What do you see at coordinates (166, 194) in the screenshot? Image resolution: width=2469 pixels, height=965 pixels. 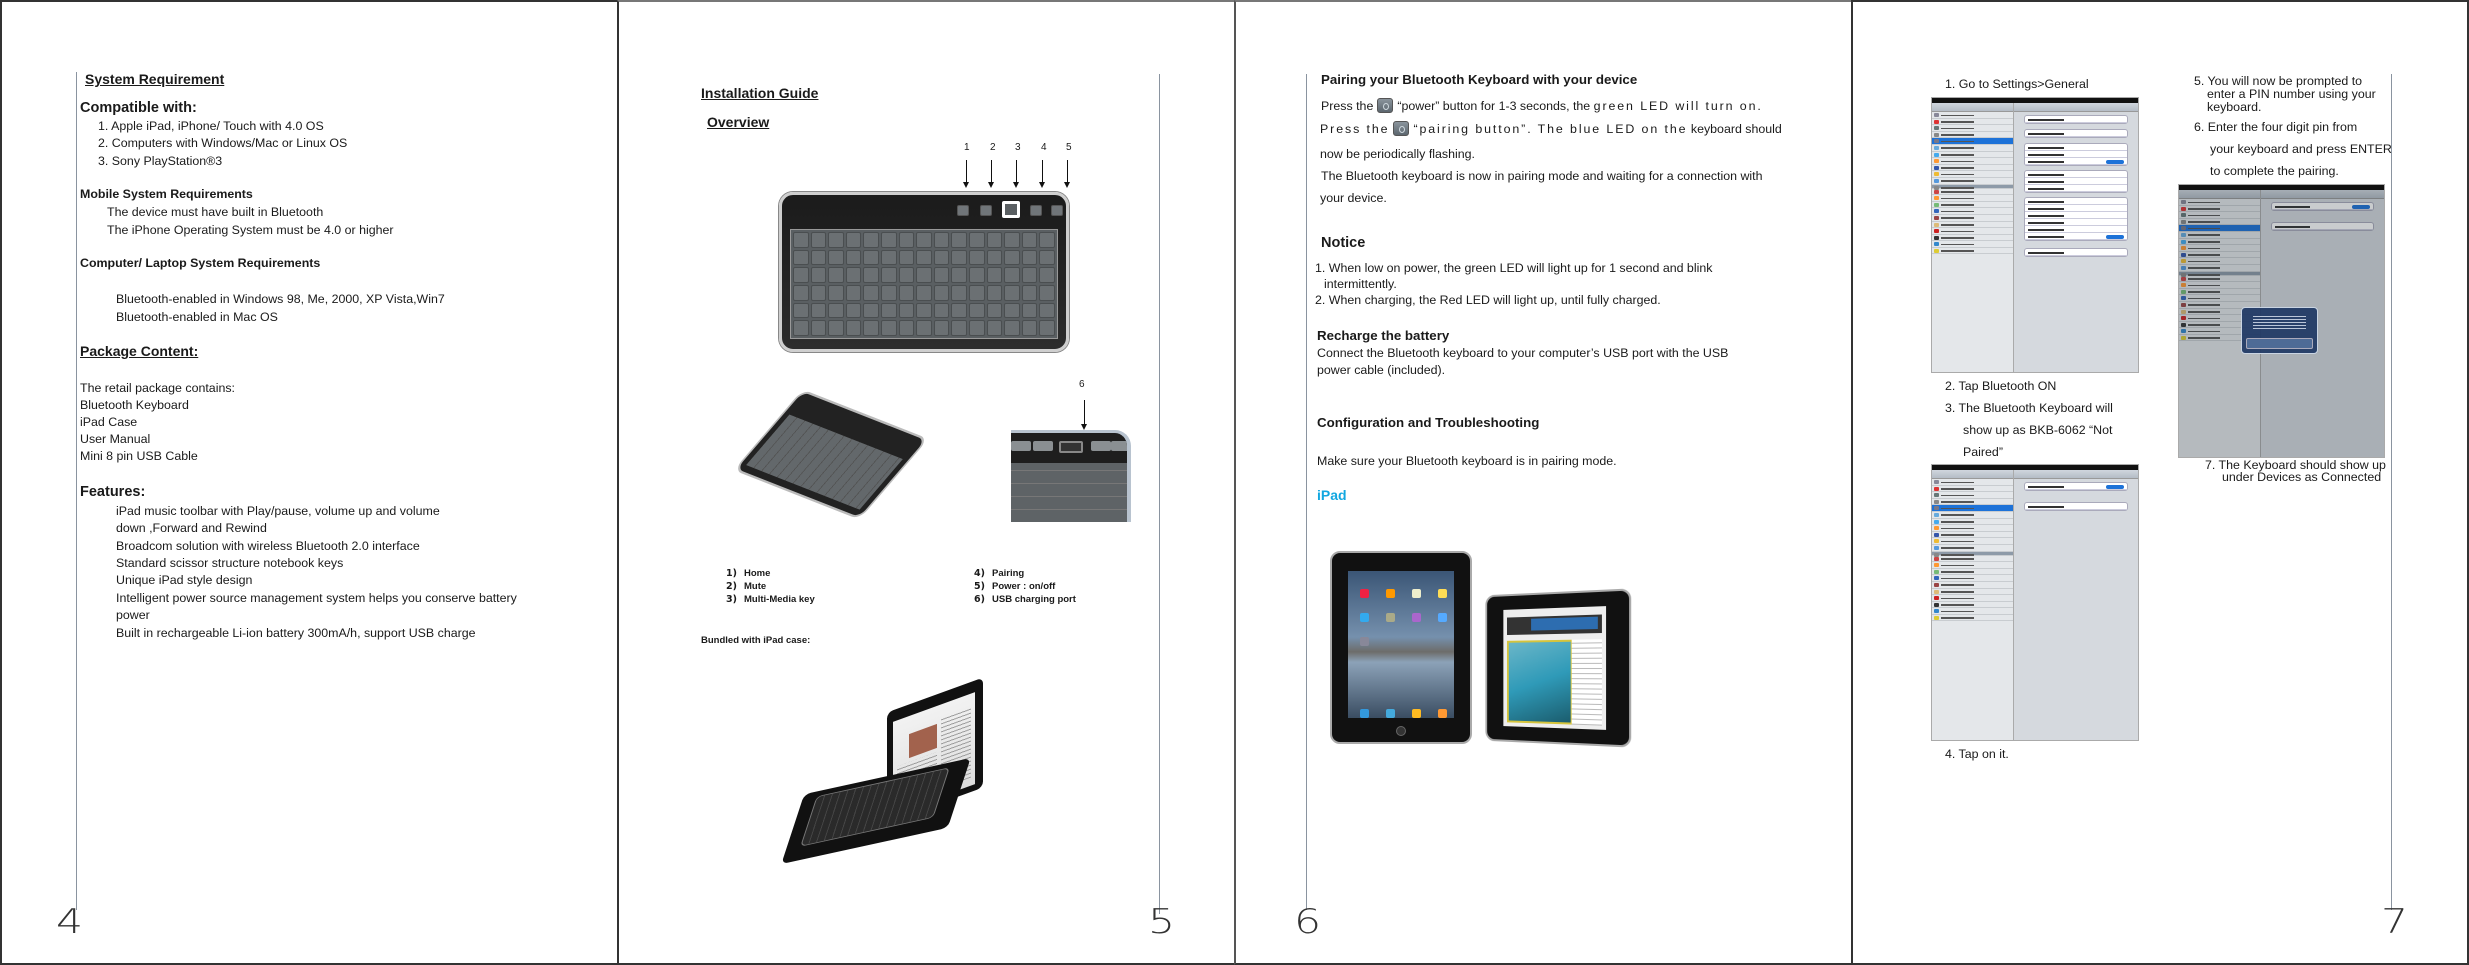 I see `mobile-heading: Mobile System Requirements` at bounding box center [166, 194].